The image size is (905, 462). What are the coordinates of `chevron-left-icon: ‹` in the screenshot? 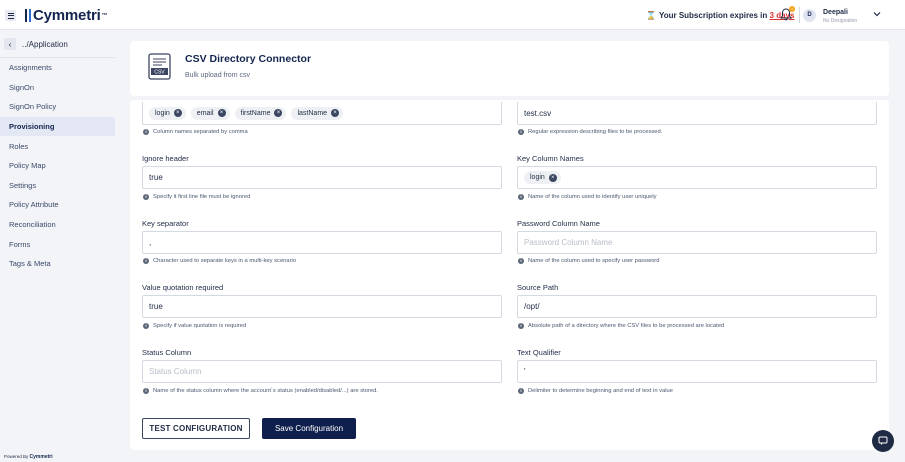 It's located at (10, 44).